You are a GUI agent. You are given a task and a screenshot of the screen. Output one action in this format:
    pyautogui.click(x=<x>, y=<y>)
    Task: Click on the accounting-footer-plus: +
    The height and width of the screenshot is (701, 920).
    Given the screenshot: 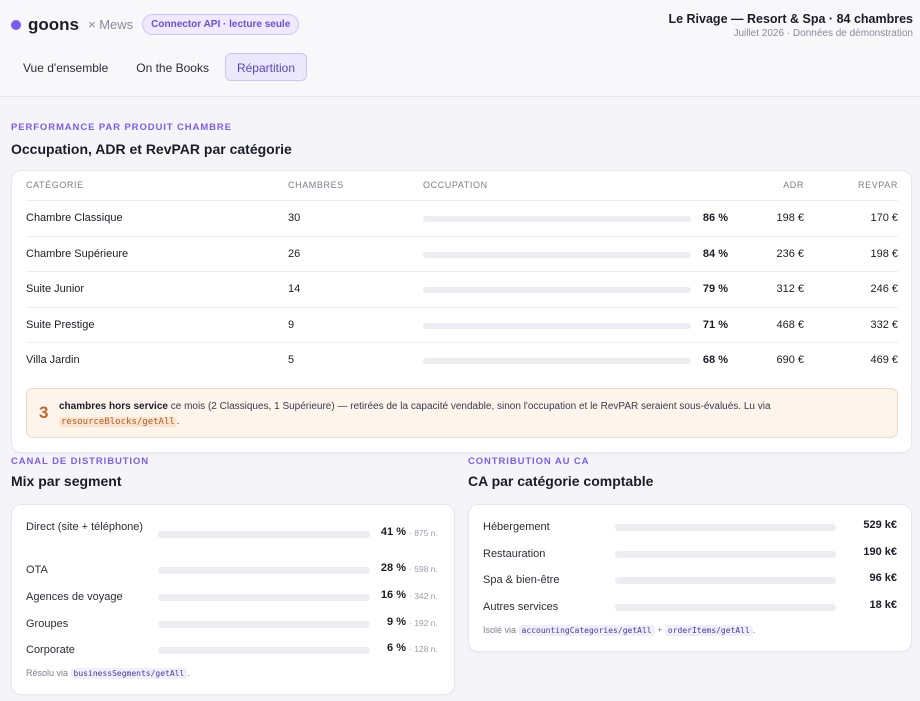 What is the action you would take?
    pyautogui.click(x=660, y=630)
    